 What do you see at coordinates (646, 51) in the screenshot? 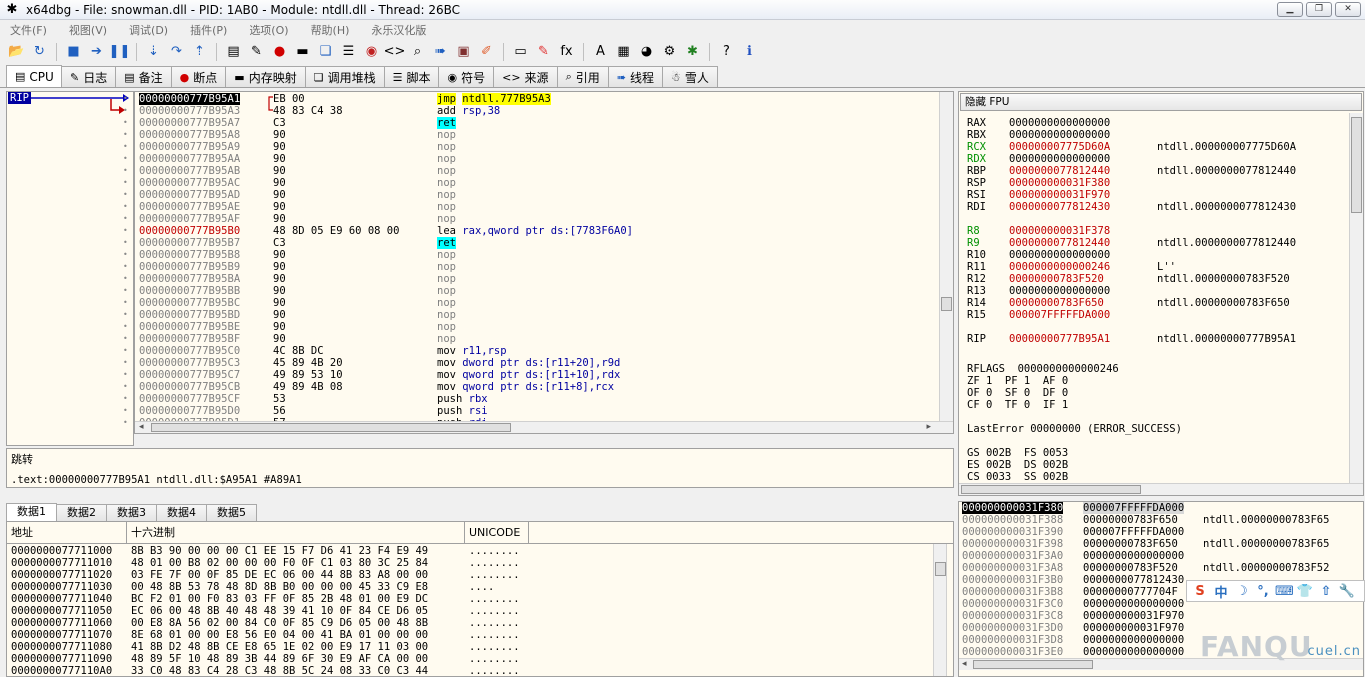
I see `theme-button: ◕` at bounding box center [646, 51].